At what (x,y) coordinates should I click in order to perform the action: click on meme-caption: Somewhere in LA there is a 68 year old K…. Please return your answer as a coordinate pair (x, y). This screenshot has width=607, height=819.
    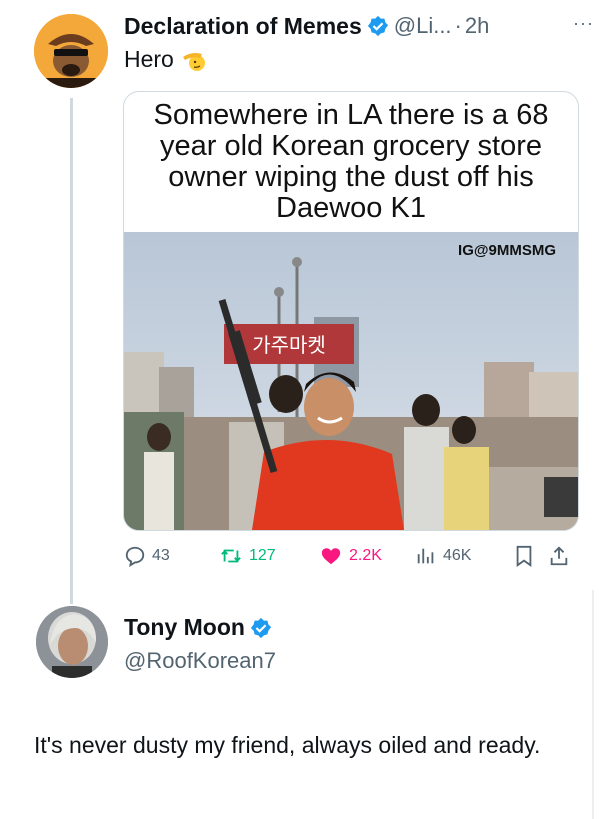
    Looking at the image, I should click on (351, 161).